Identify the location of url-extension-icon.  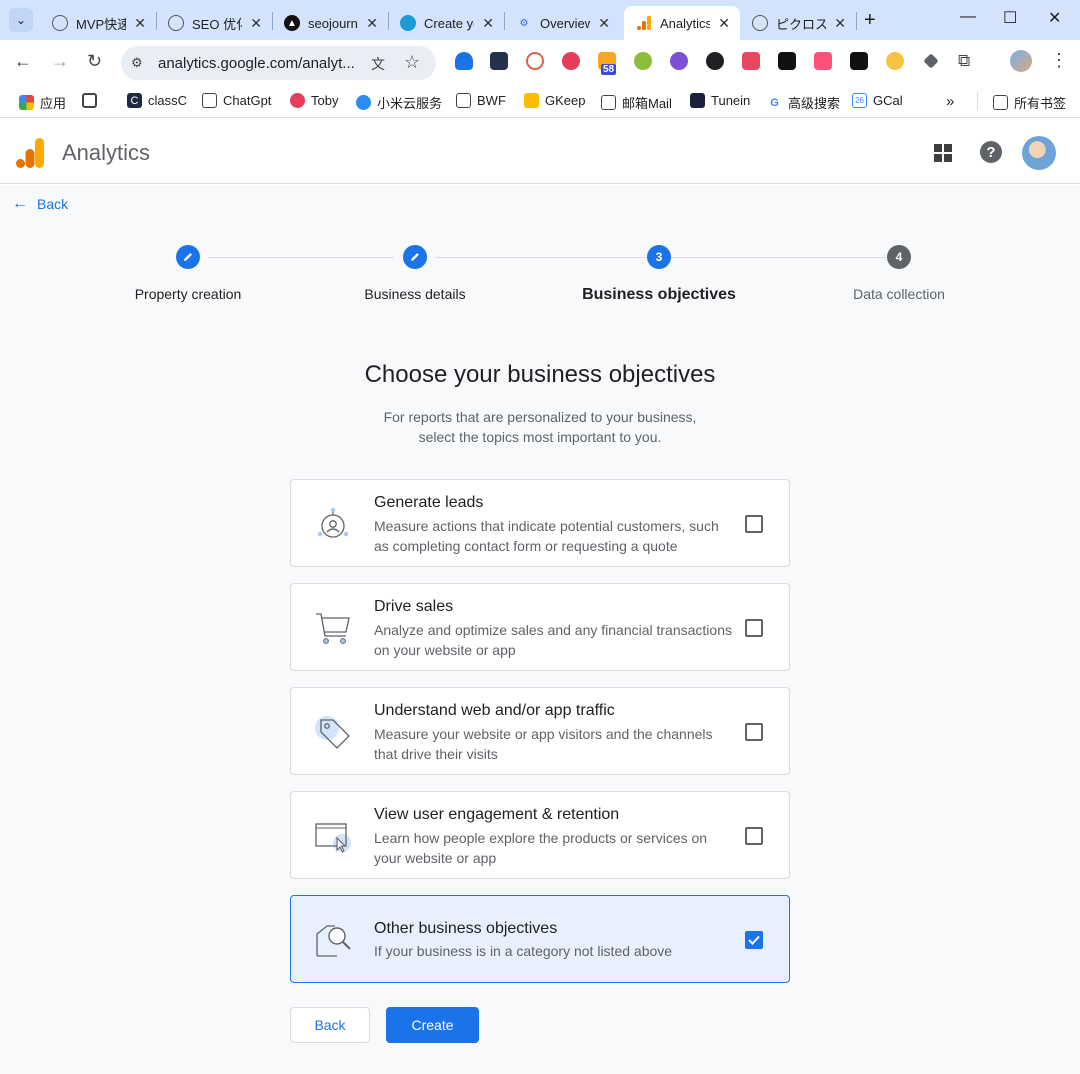
(859, 61).